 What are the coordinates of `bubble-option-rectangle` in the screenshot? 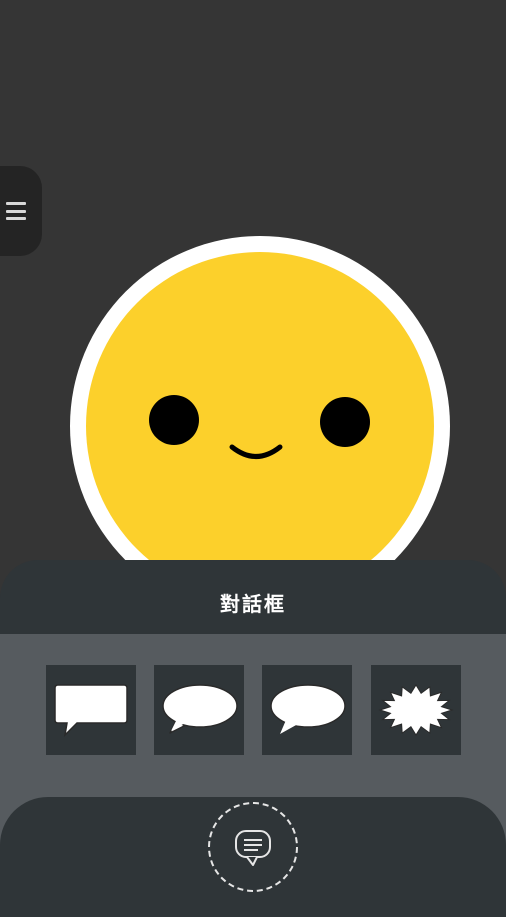 It's located at (91, 710).